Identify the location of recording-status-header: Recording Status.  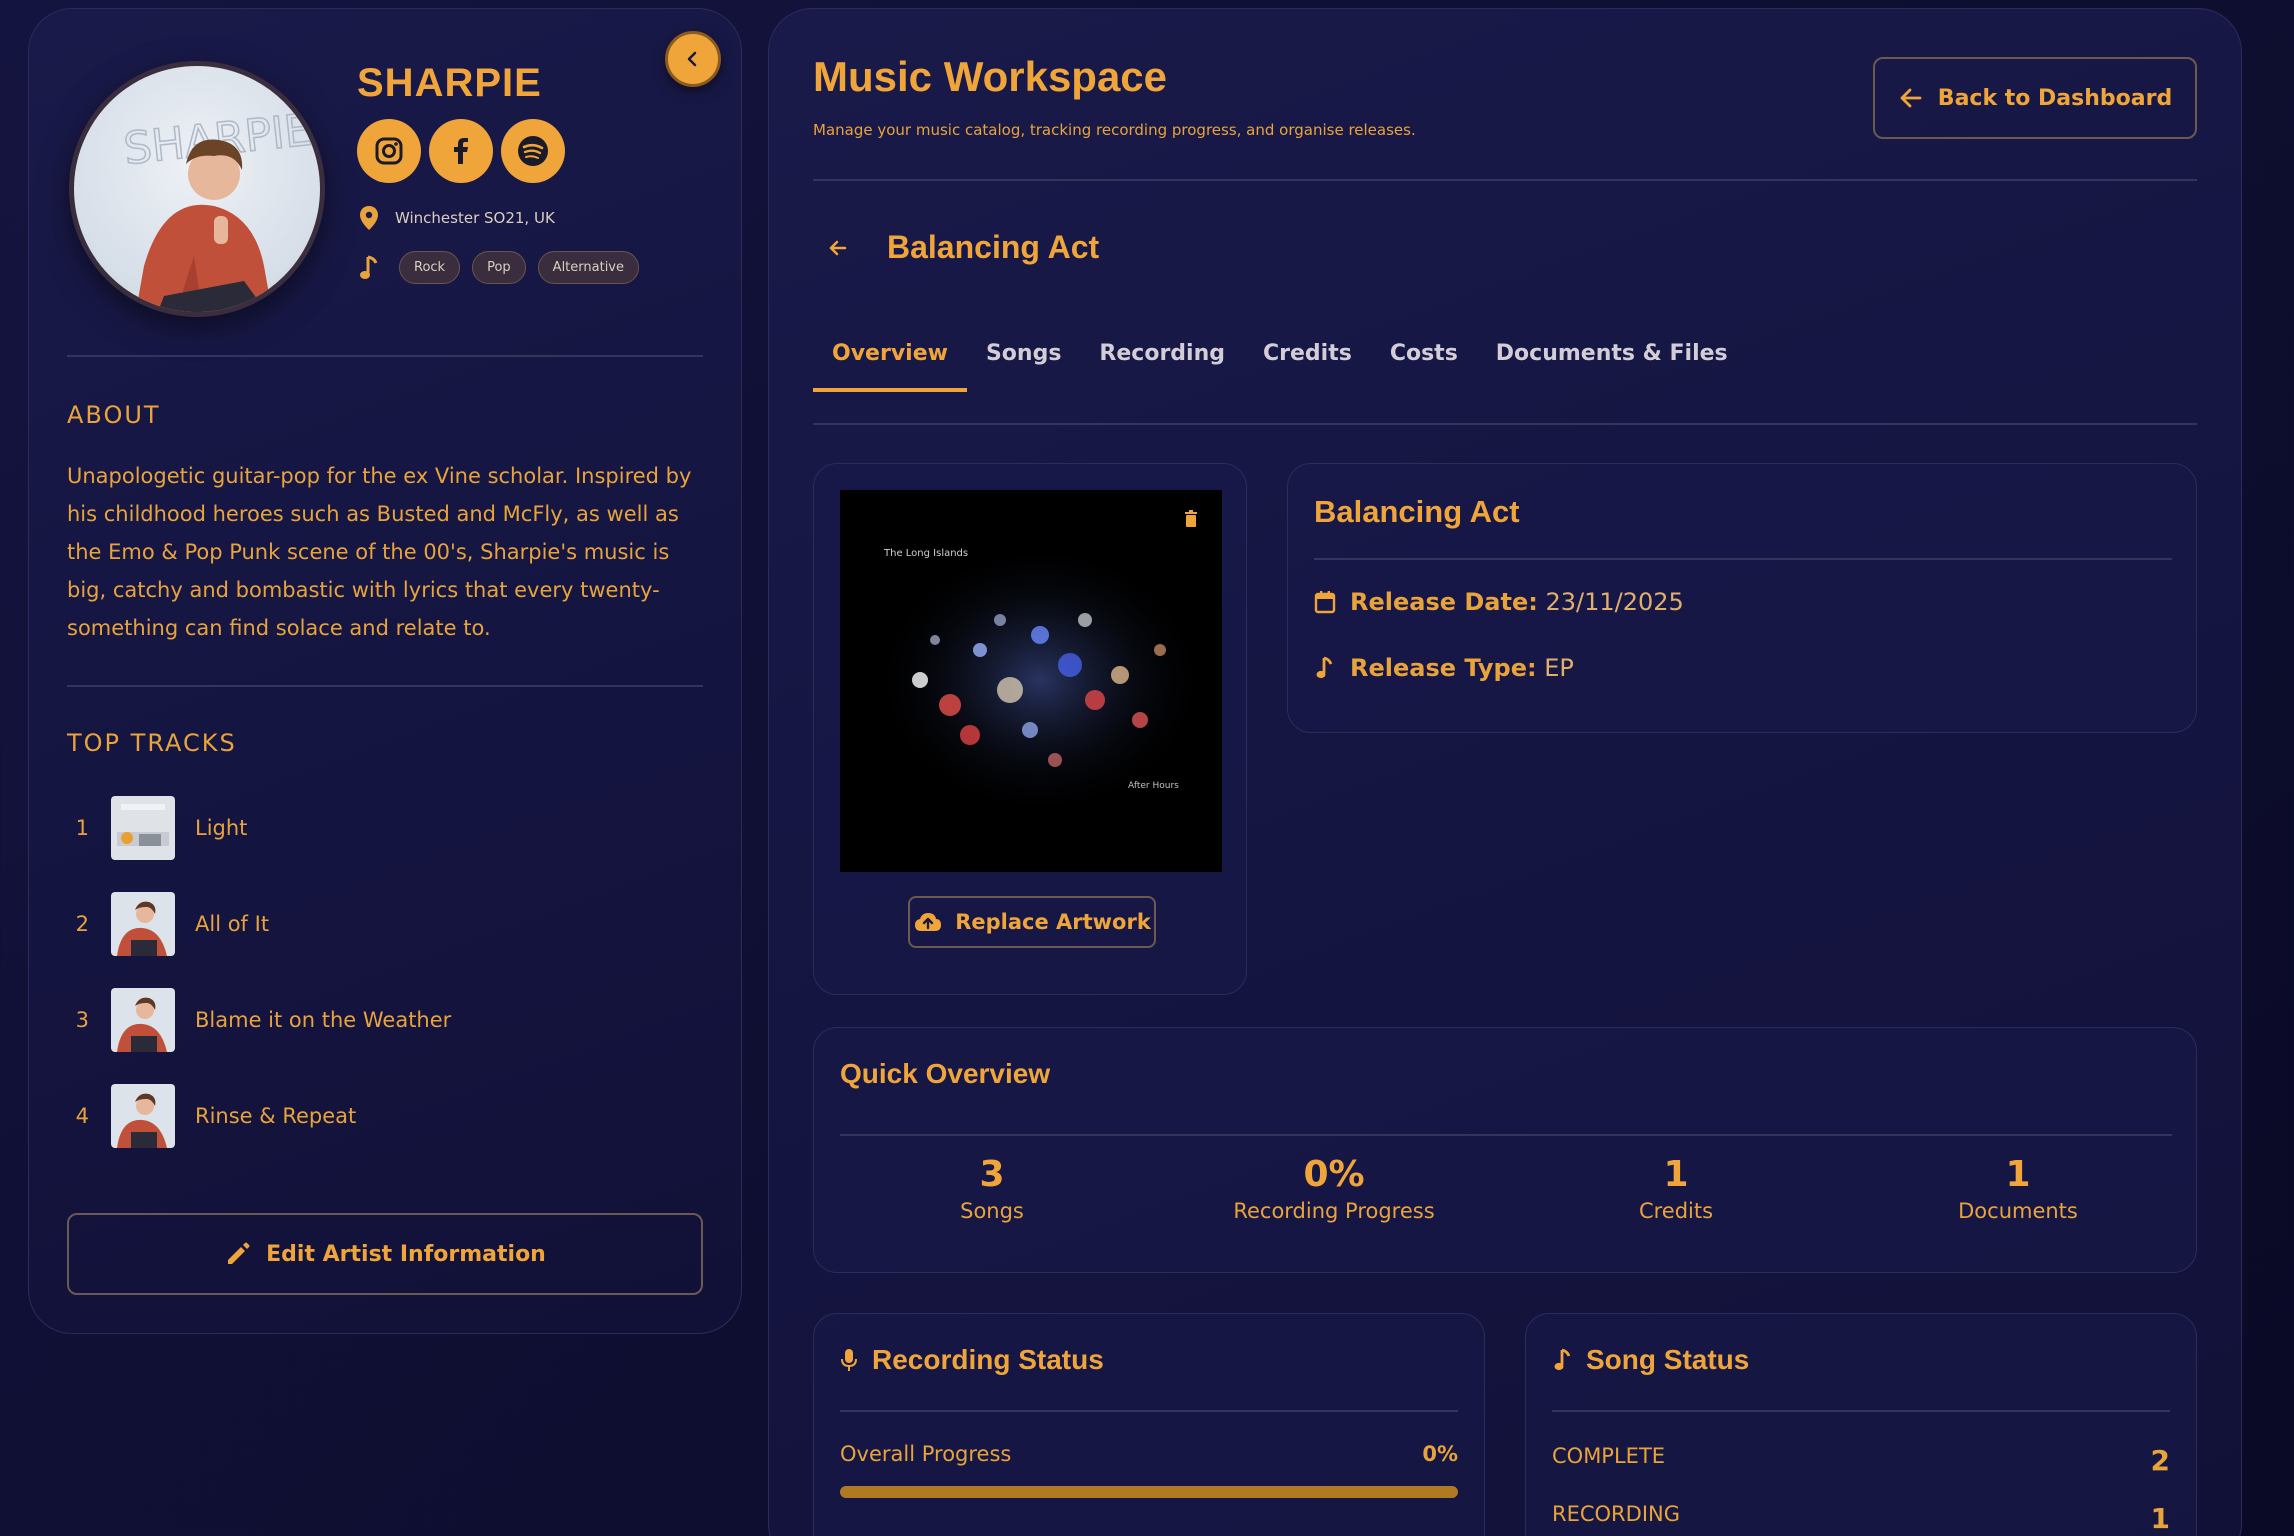
(972, 1360).